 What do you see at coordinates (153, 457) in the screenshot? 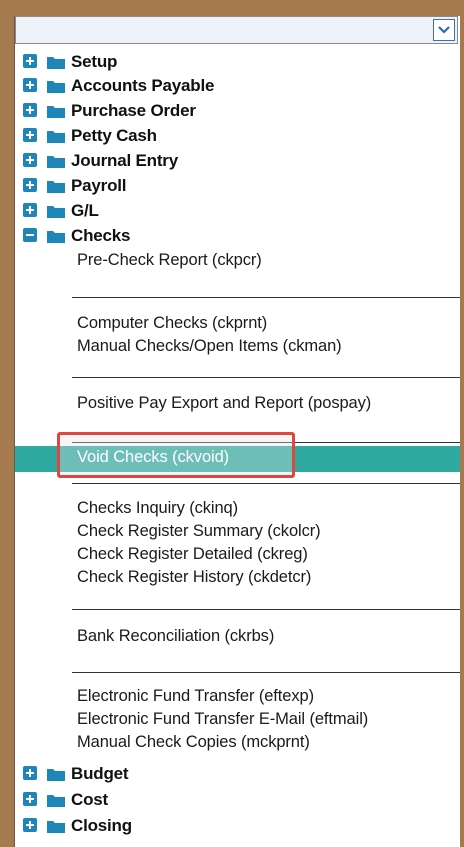
I see `menu-item-void-checks: Void Checks (ckvoid)` at bounding box center [153, 457].